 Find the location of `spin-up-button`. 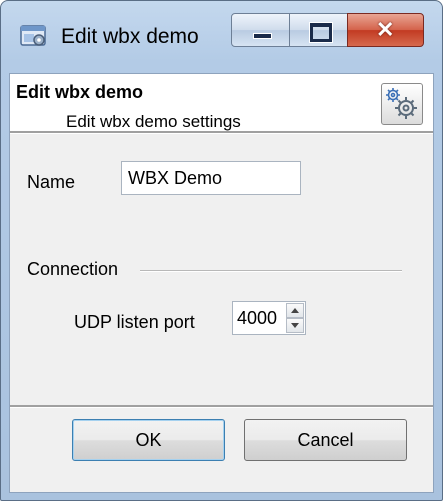

spin-up-button is located at coordinates (295, 310).